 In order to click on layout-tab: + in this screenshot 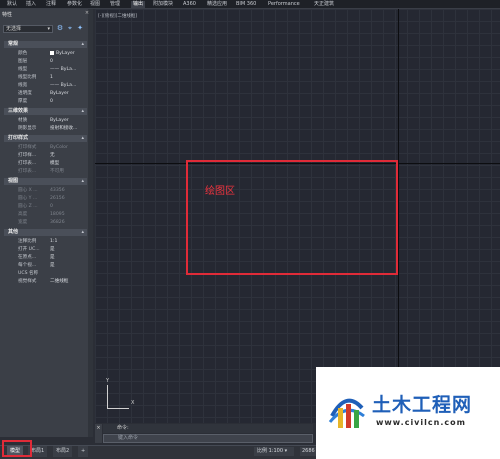, I will do `click(83, 451)`.